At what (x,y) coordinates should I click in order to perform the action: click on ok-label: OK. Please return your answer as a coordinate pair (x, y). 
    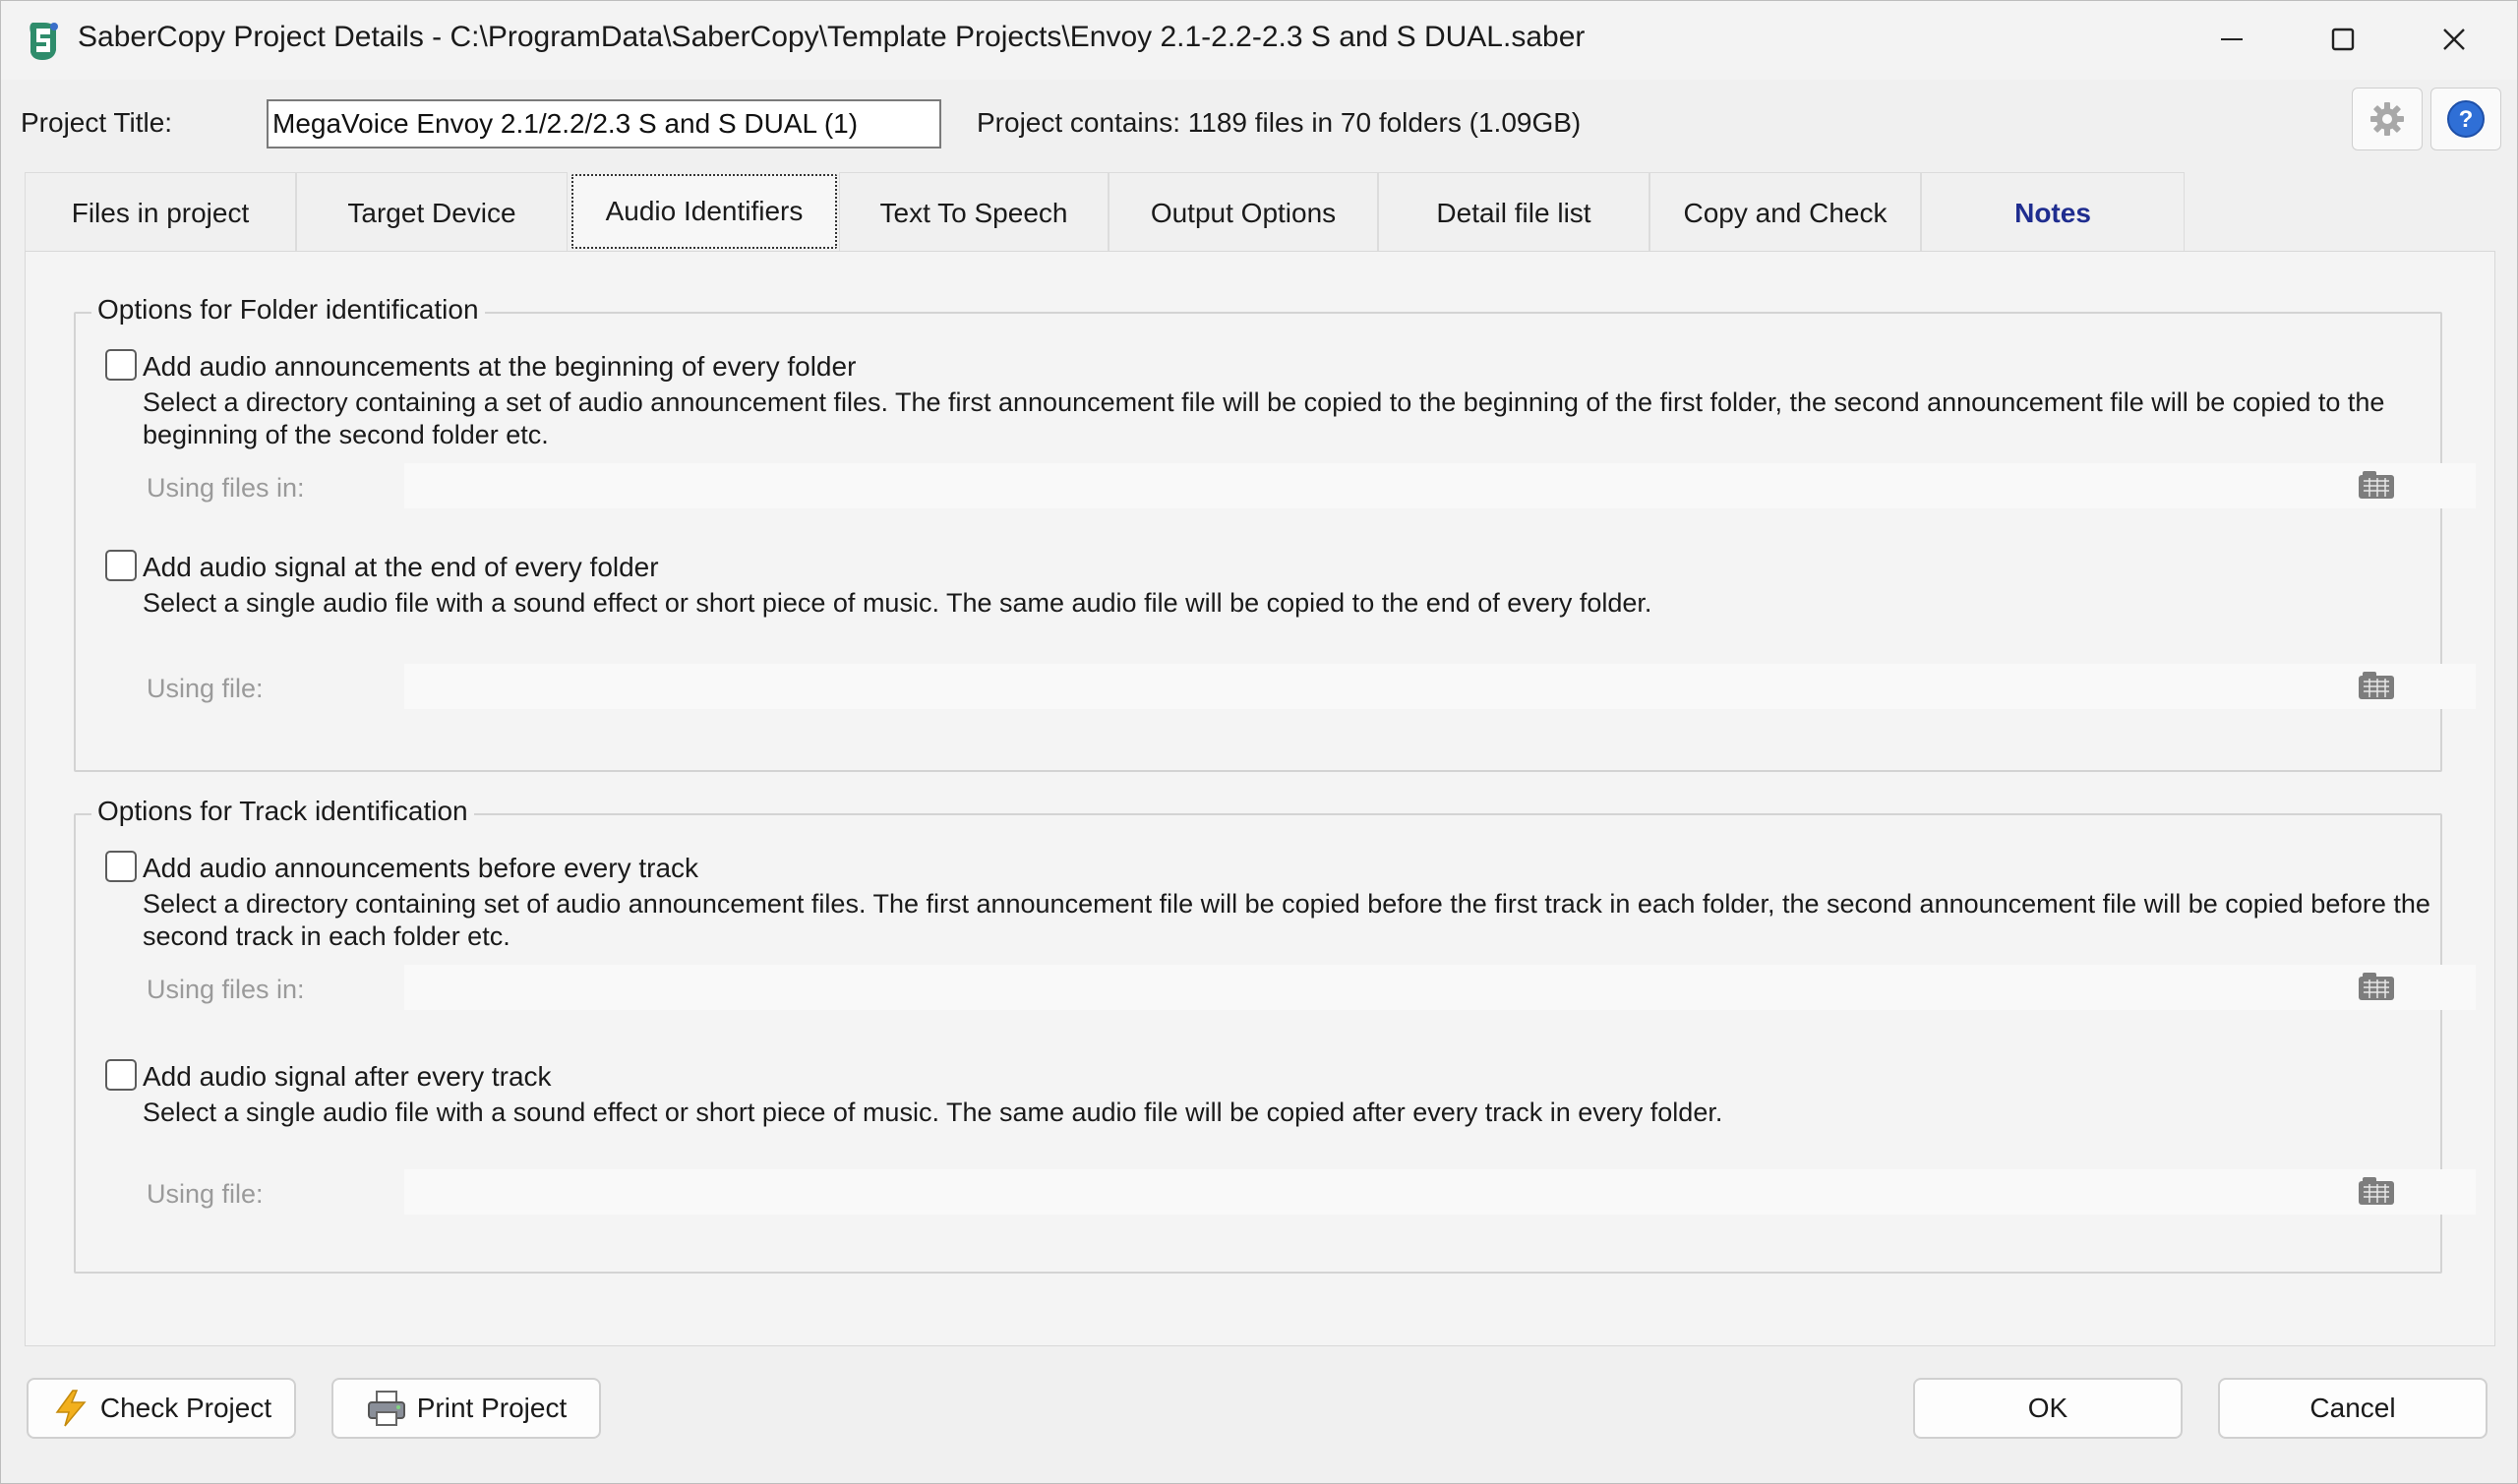
    Looking at the image, I should click on (2047, 1408).